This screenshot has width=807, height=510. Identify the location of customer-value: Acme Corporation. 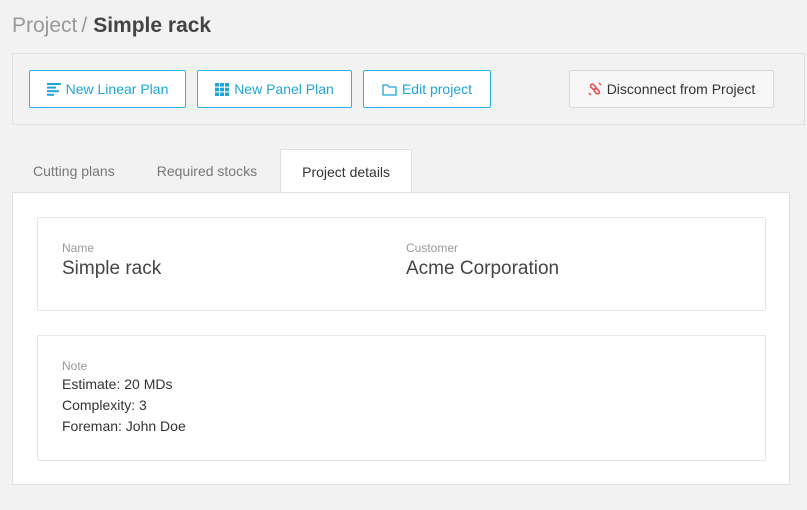
(483, 268).